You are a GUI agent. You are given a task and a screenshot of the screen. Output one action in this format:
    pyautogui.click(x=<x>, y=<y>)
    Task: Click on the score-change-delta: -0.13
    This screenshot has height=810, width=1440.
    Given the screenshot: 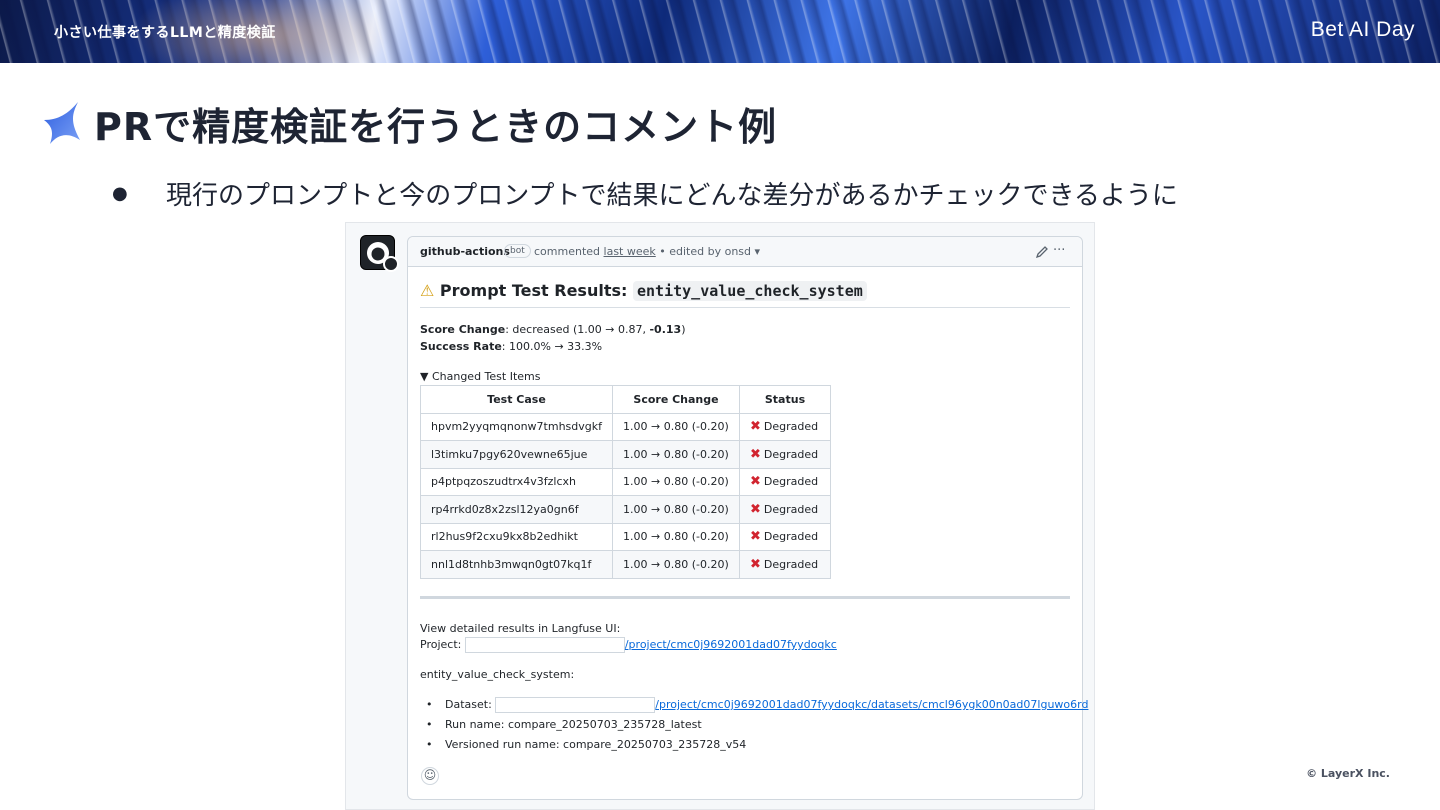 What is the action you would take?
    pyautogui.click(x=665, y=329)
    